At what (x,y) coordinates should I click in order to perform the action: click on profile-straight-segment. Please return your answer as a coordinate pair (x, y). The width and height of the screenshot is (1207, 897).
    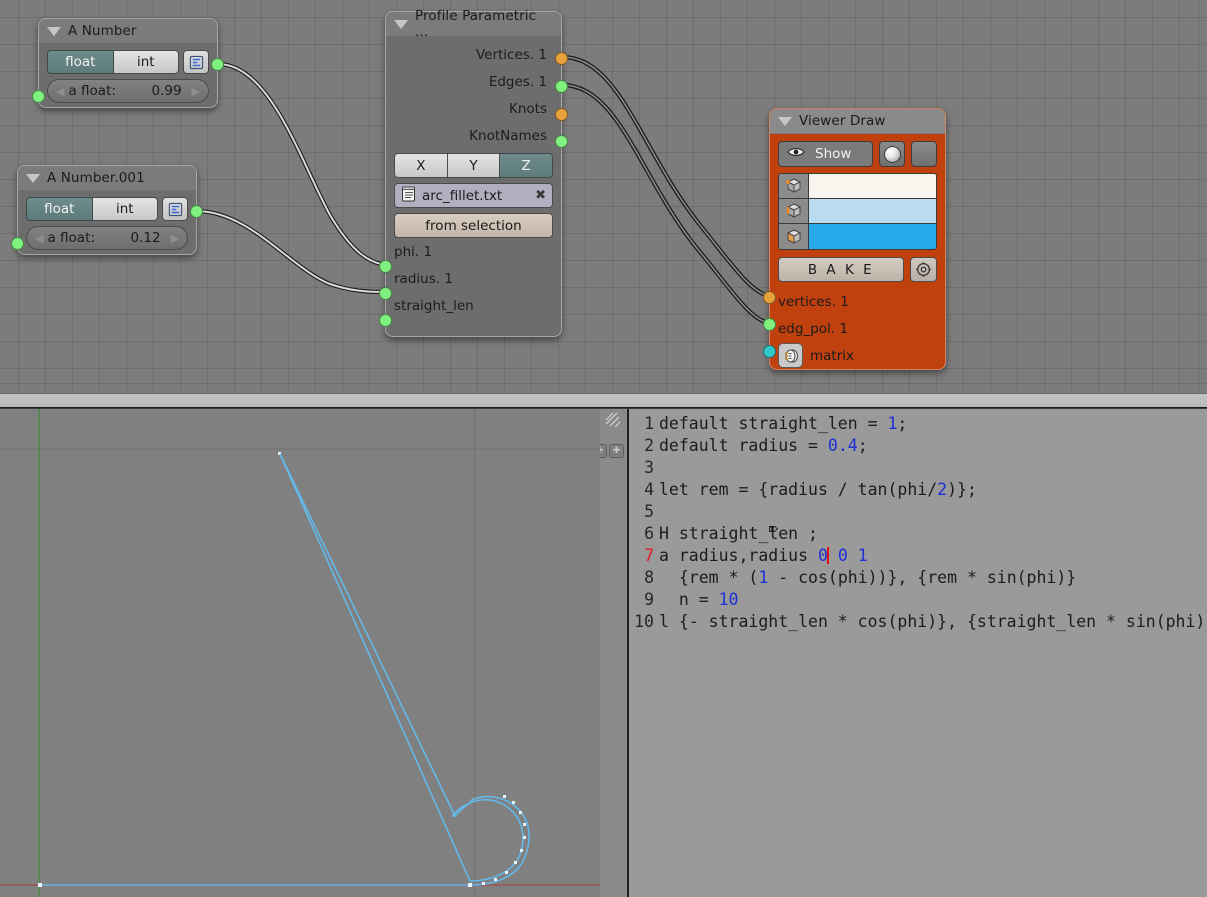
    Looking at the image, I should click on (375, 635).